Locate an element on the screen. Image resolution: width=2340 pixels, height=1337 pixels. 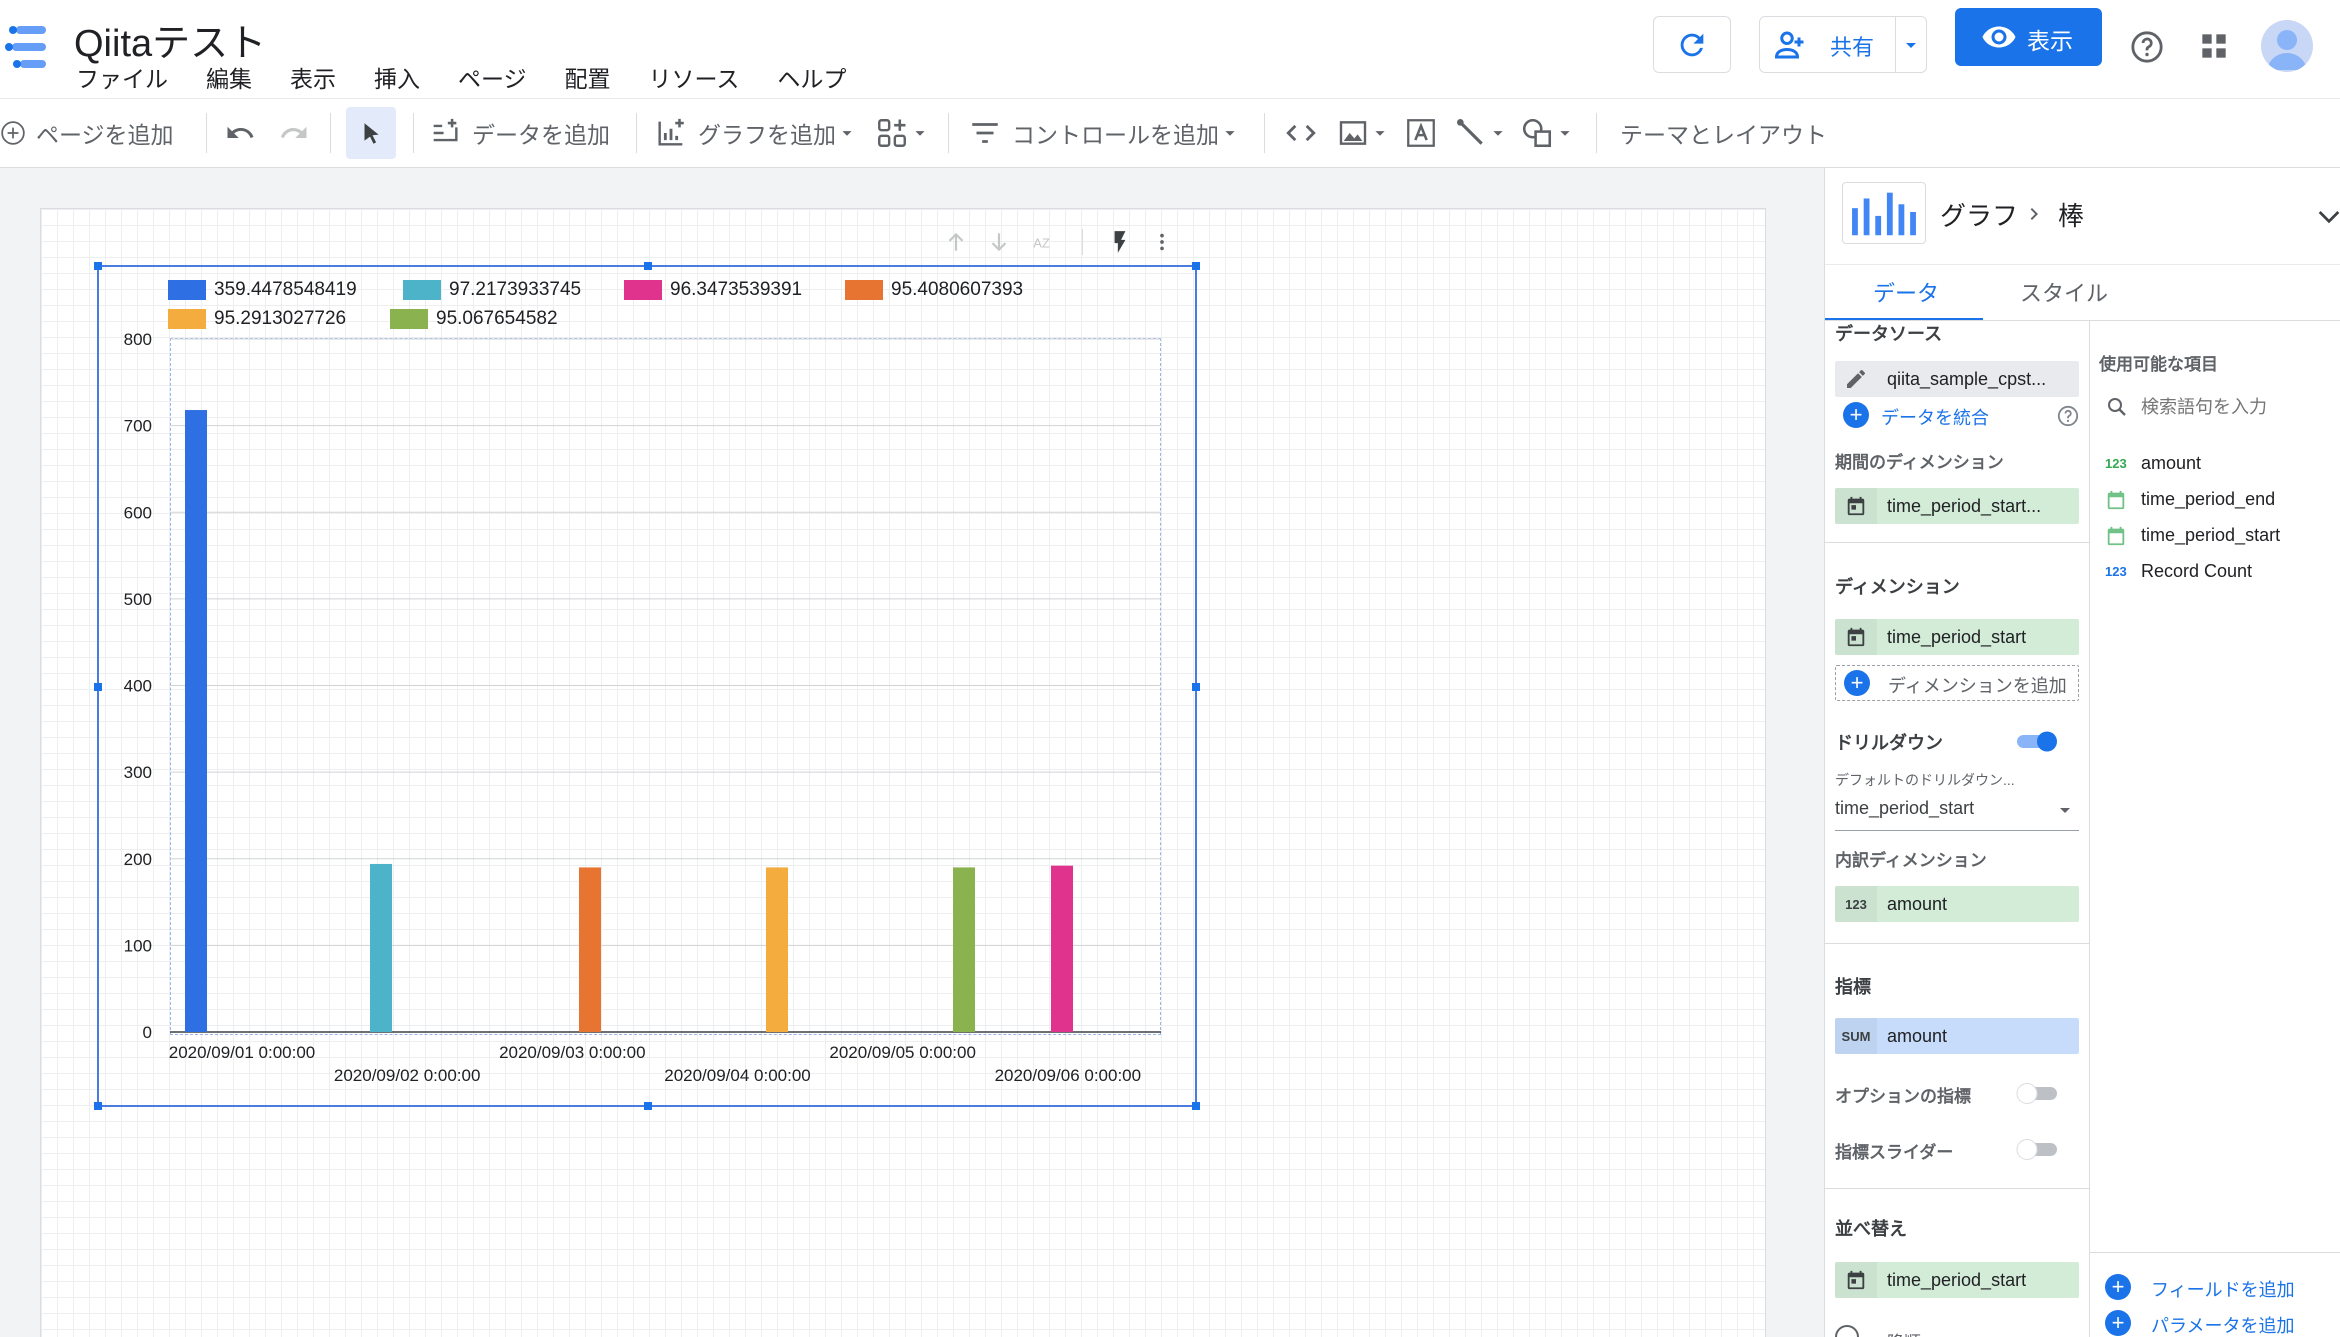
line-button is located at coordinates (1482, 133).